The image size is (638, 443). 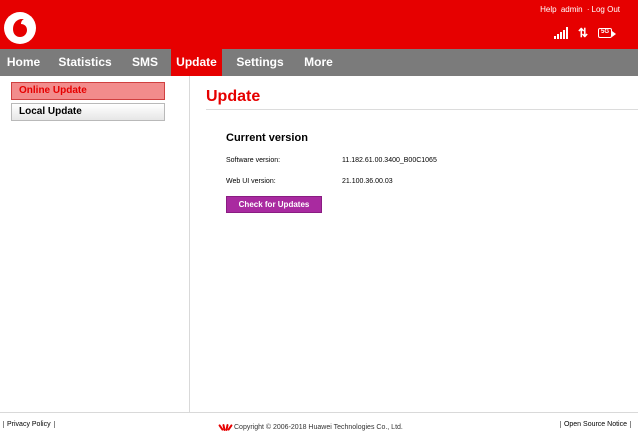 I want to click on nav-more: More, so click(x=318, y=62).